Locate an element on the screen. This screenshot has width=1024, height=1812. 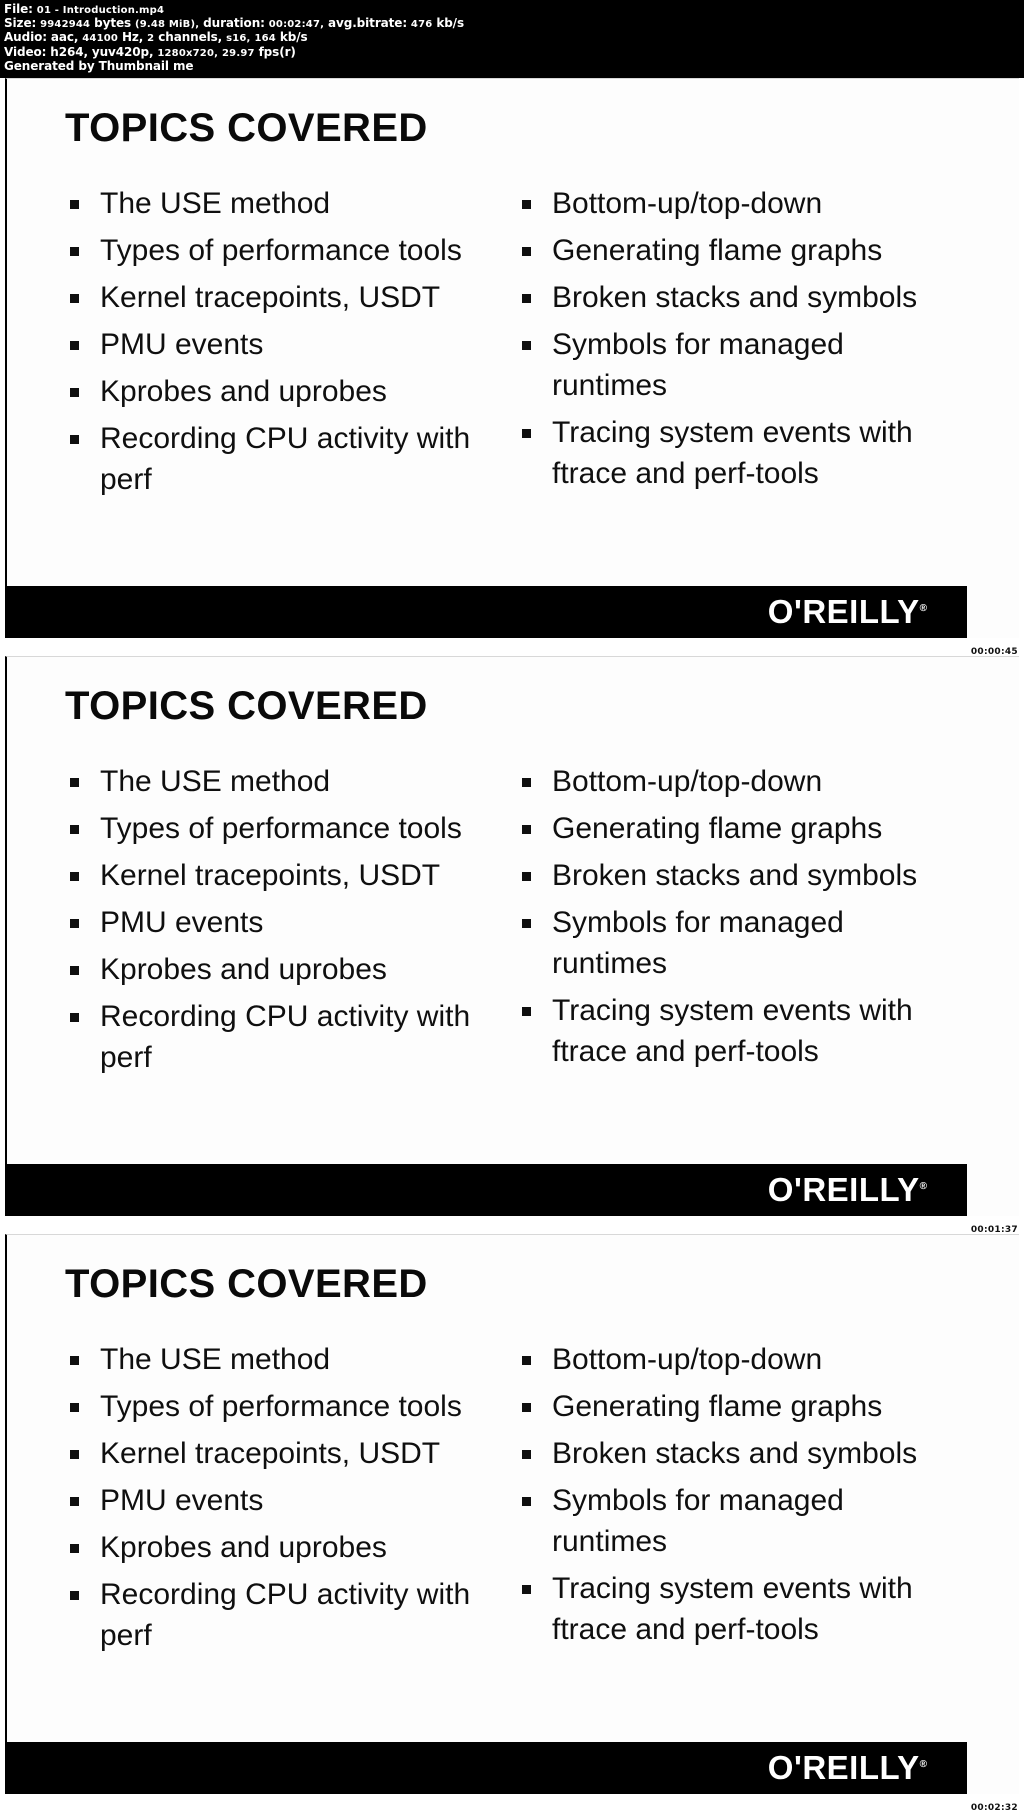
audio-bitrate-unit: kb/s is located at coordinates (293, 37).